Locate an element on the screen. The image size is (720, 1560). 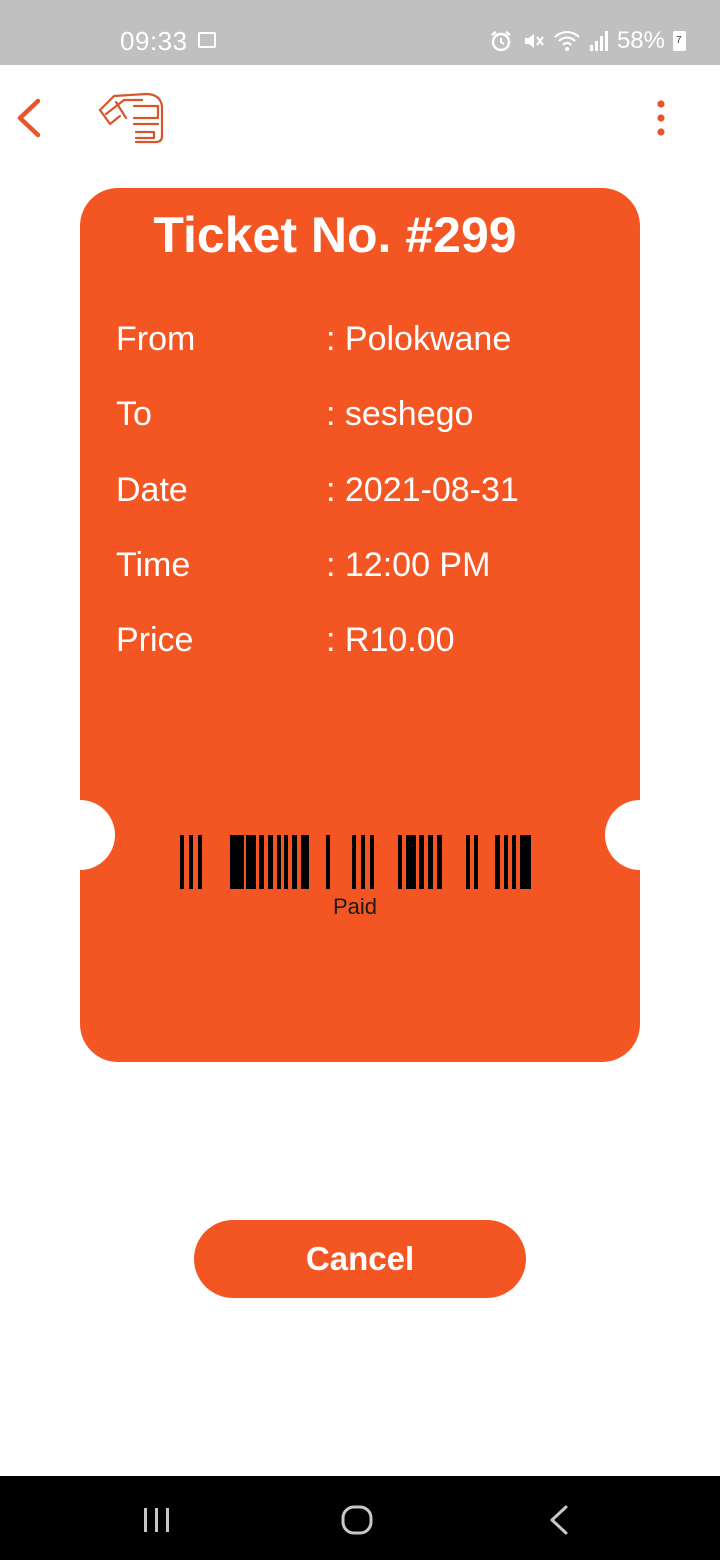
battery-percent: 58% is located at coordinates (640, 40).